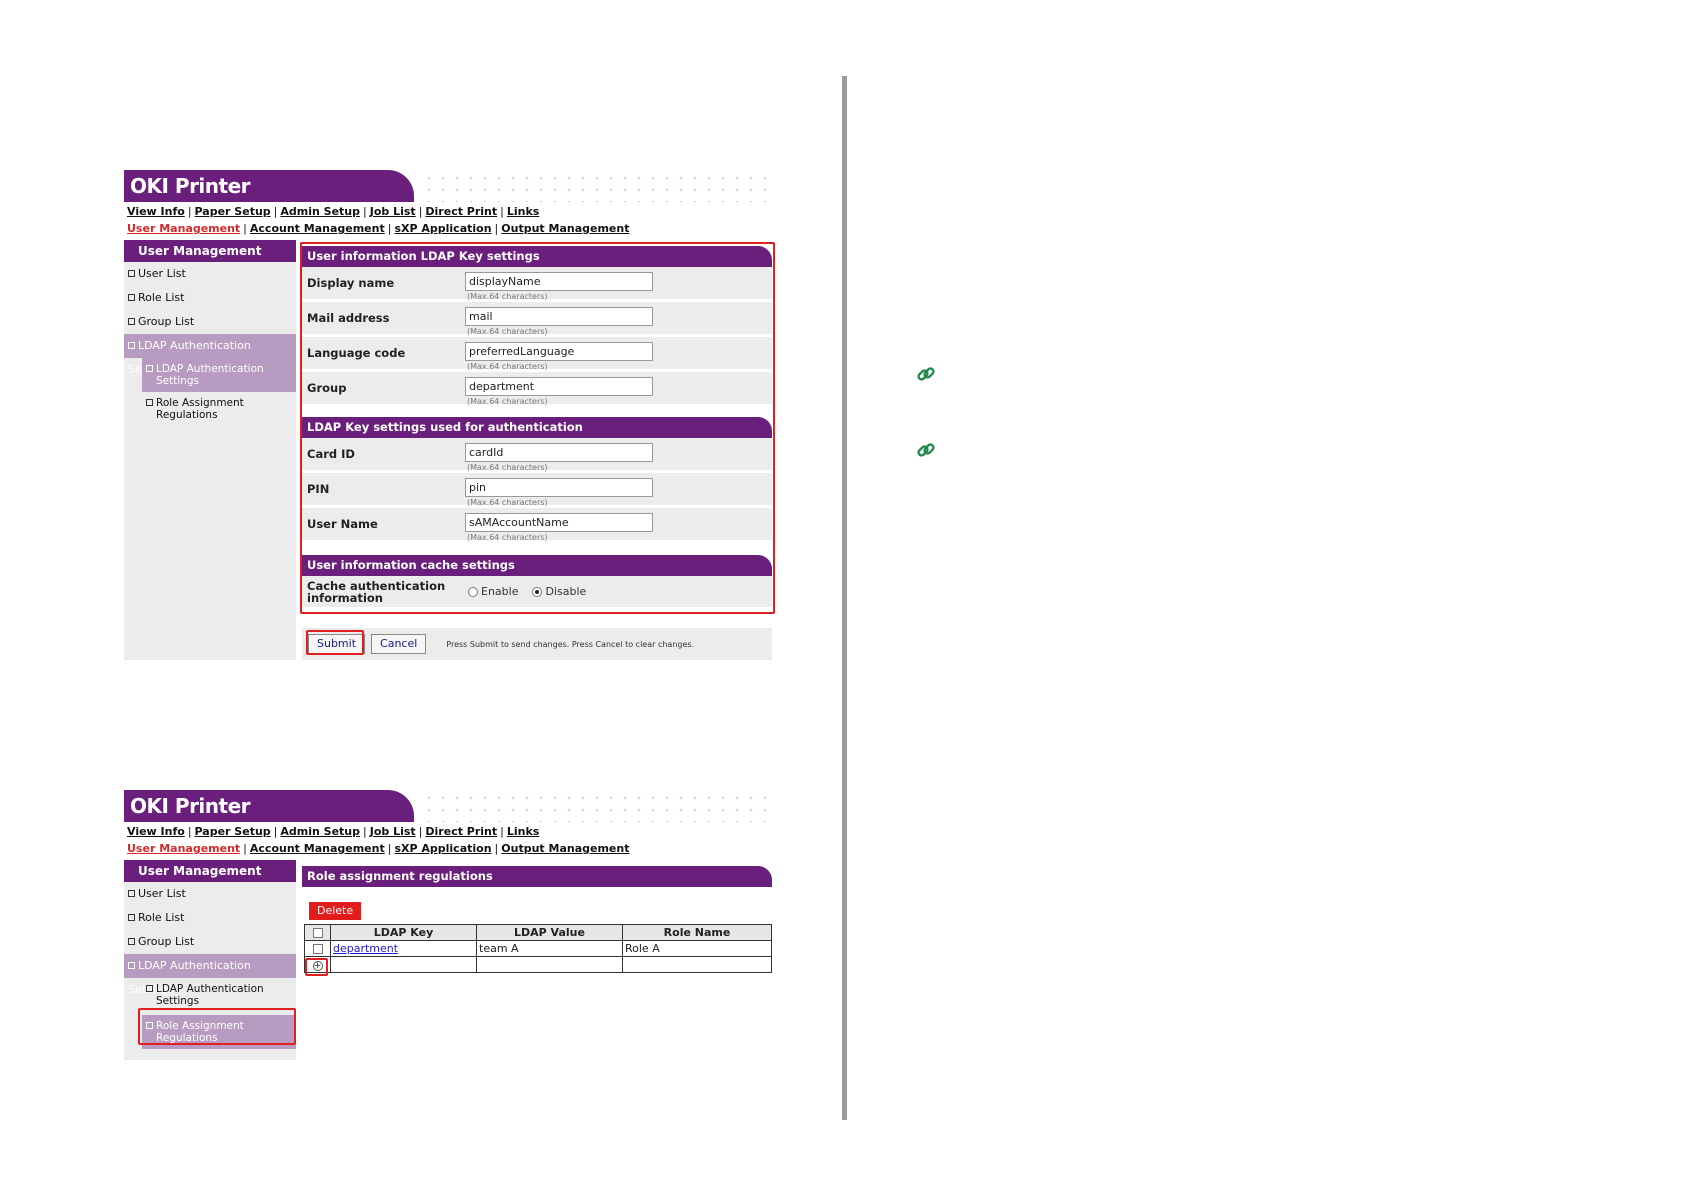 The image size is (1684, 1190). Describe the element at coordinates (403, 948) in the screenshot. I see `ldap-key-link: department` at that location.